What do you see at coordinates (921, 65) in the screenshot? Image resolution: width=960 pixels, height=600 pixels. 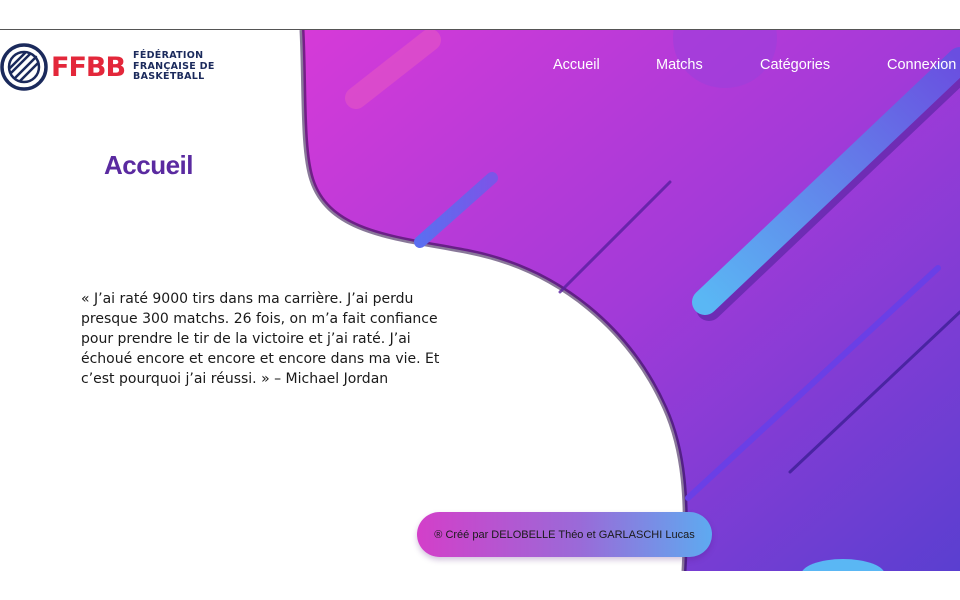 I see `nav-item-connexion: Connexion` at bounding box center [921, 65].